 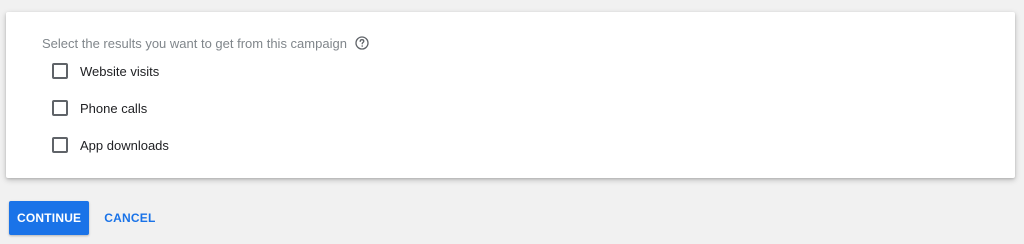 I want to click on app-downloads-checkbox, so click(x=60, y=145).